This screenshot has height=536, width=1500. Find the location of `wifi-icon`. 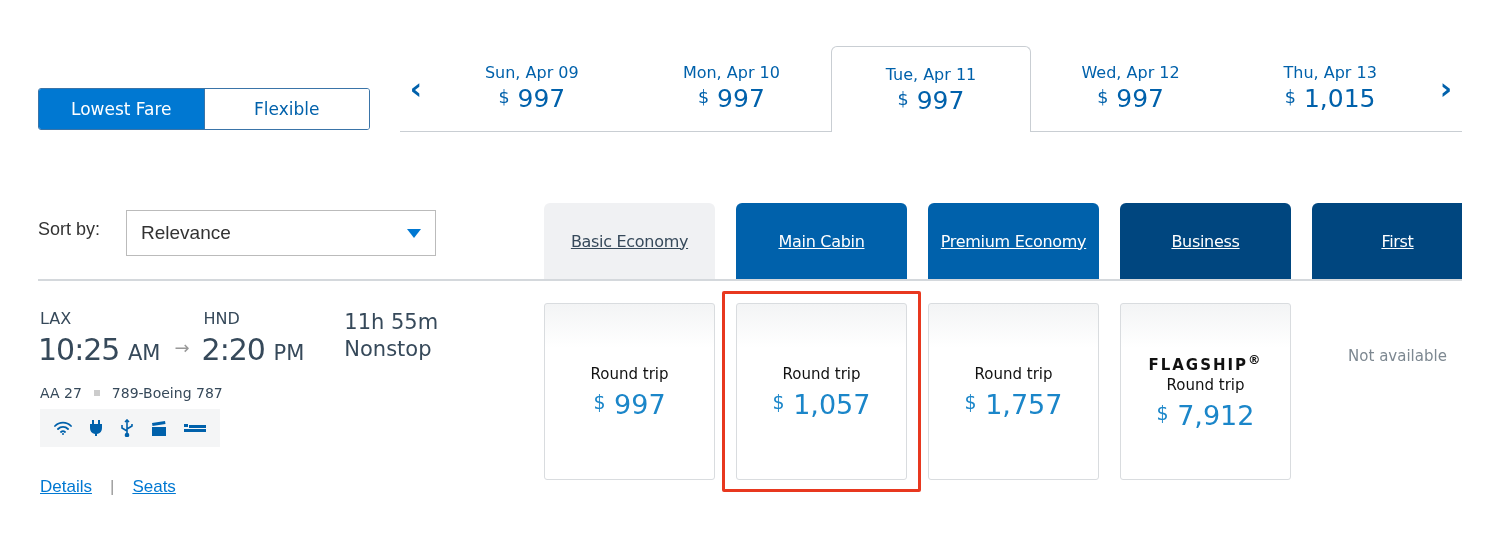

wifi-icon is located at coordinates (63, 428).